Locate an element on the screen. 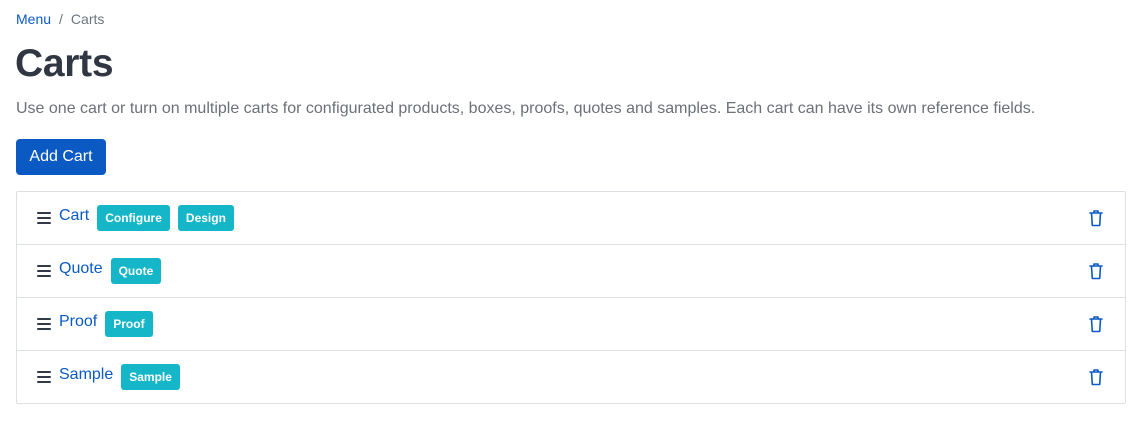 This screenshot has width=1145, height=421. cart-badge: Quote is located at coordinates (136, 271).